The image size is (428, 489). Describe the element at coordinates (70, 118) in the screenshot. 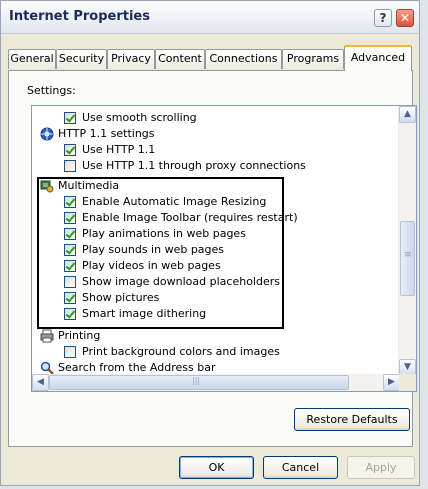

I see `smooth-scrolling-checkbox` at that location.